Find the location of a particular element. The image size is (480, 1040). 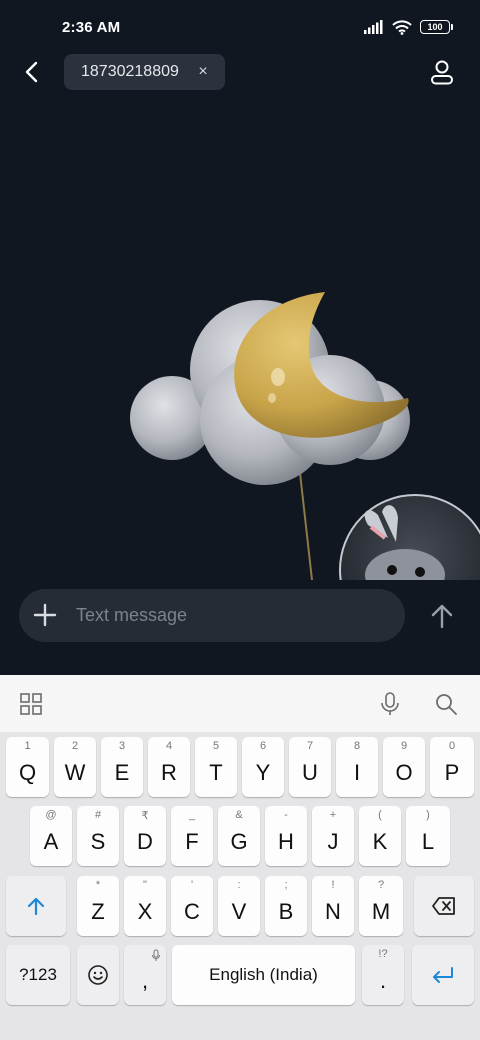

key-hint: 2 is located at coordinates (75, 746).